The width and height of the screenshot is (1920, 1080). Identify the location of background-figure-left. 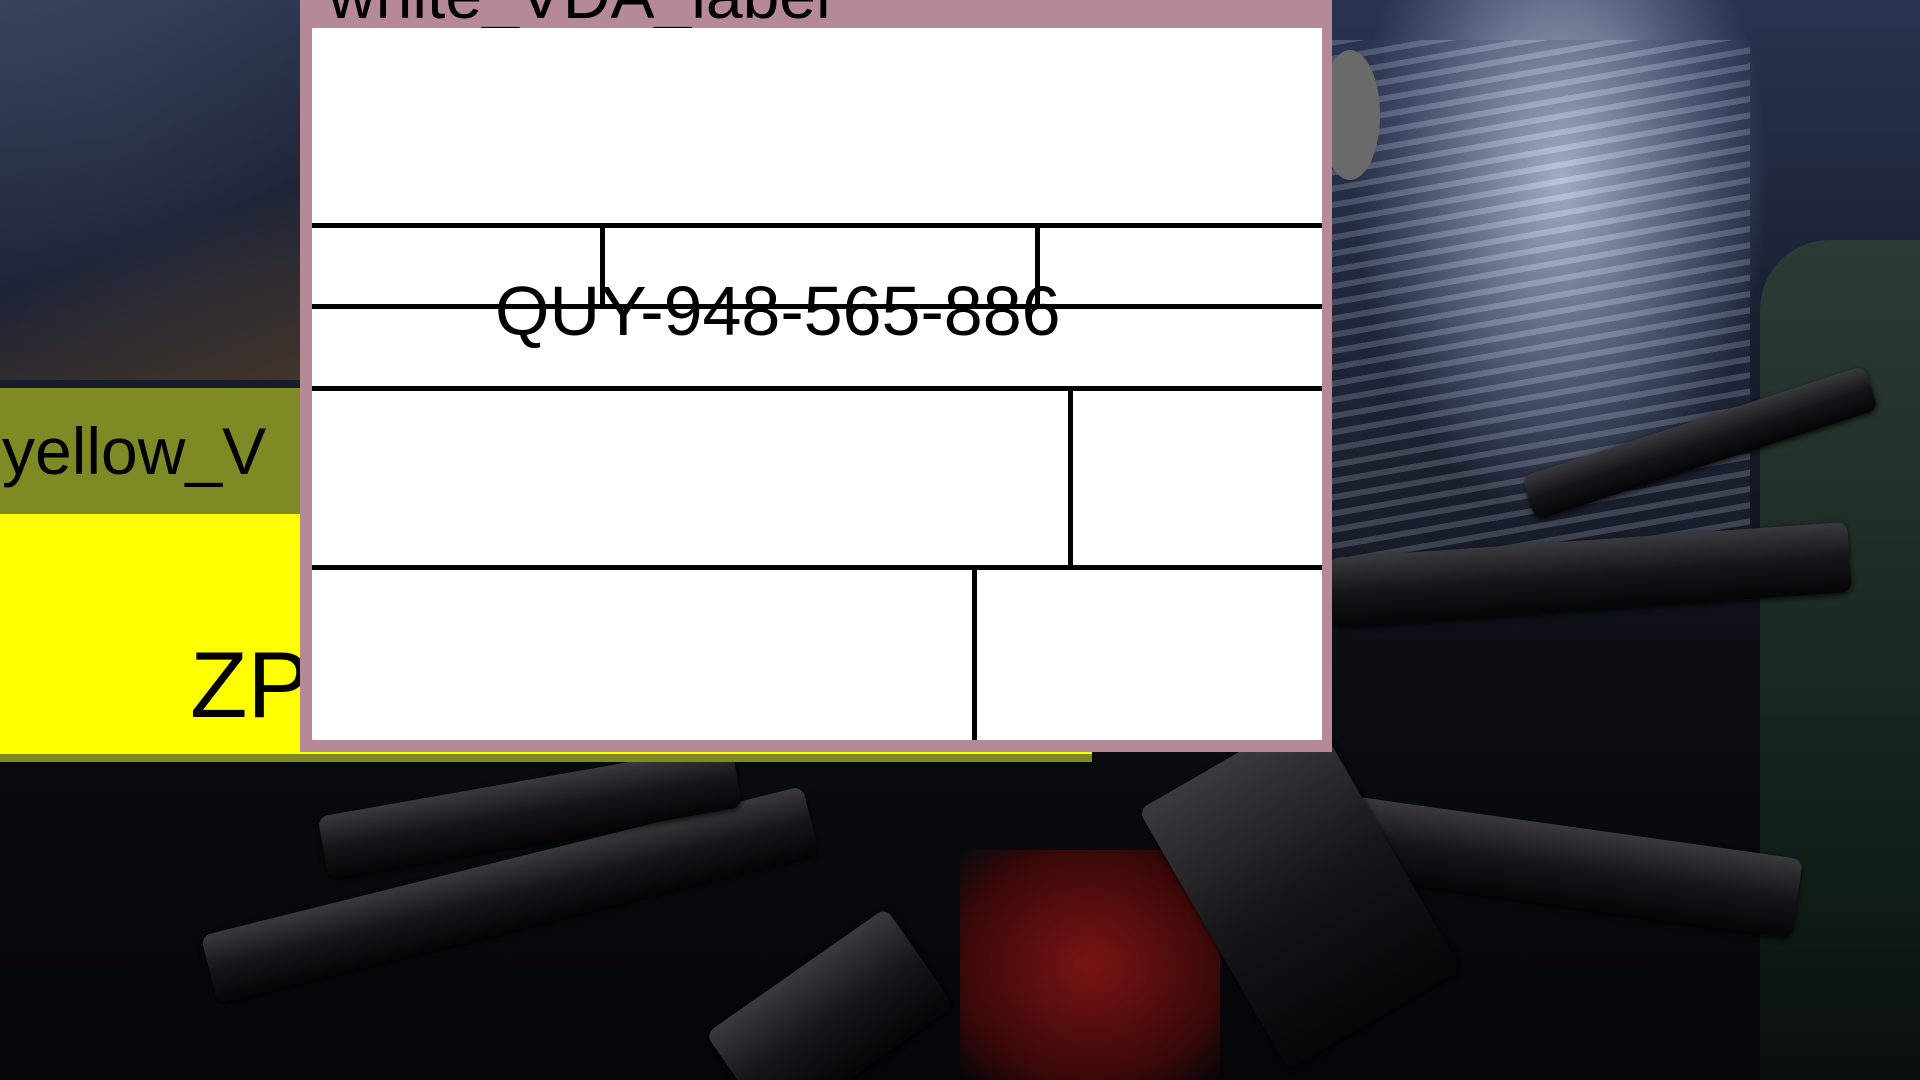
(150, 190).